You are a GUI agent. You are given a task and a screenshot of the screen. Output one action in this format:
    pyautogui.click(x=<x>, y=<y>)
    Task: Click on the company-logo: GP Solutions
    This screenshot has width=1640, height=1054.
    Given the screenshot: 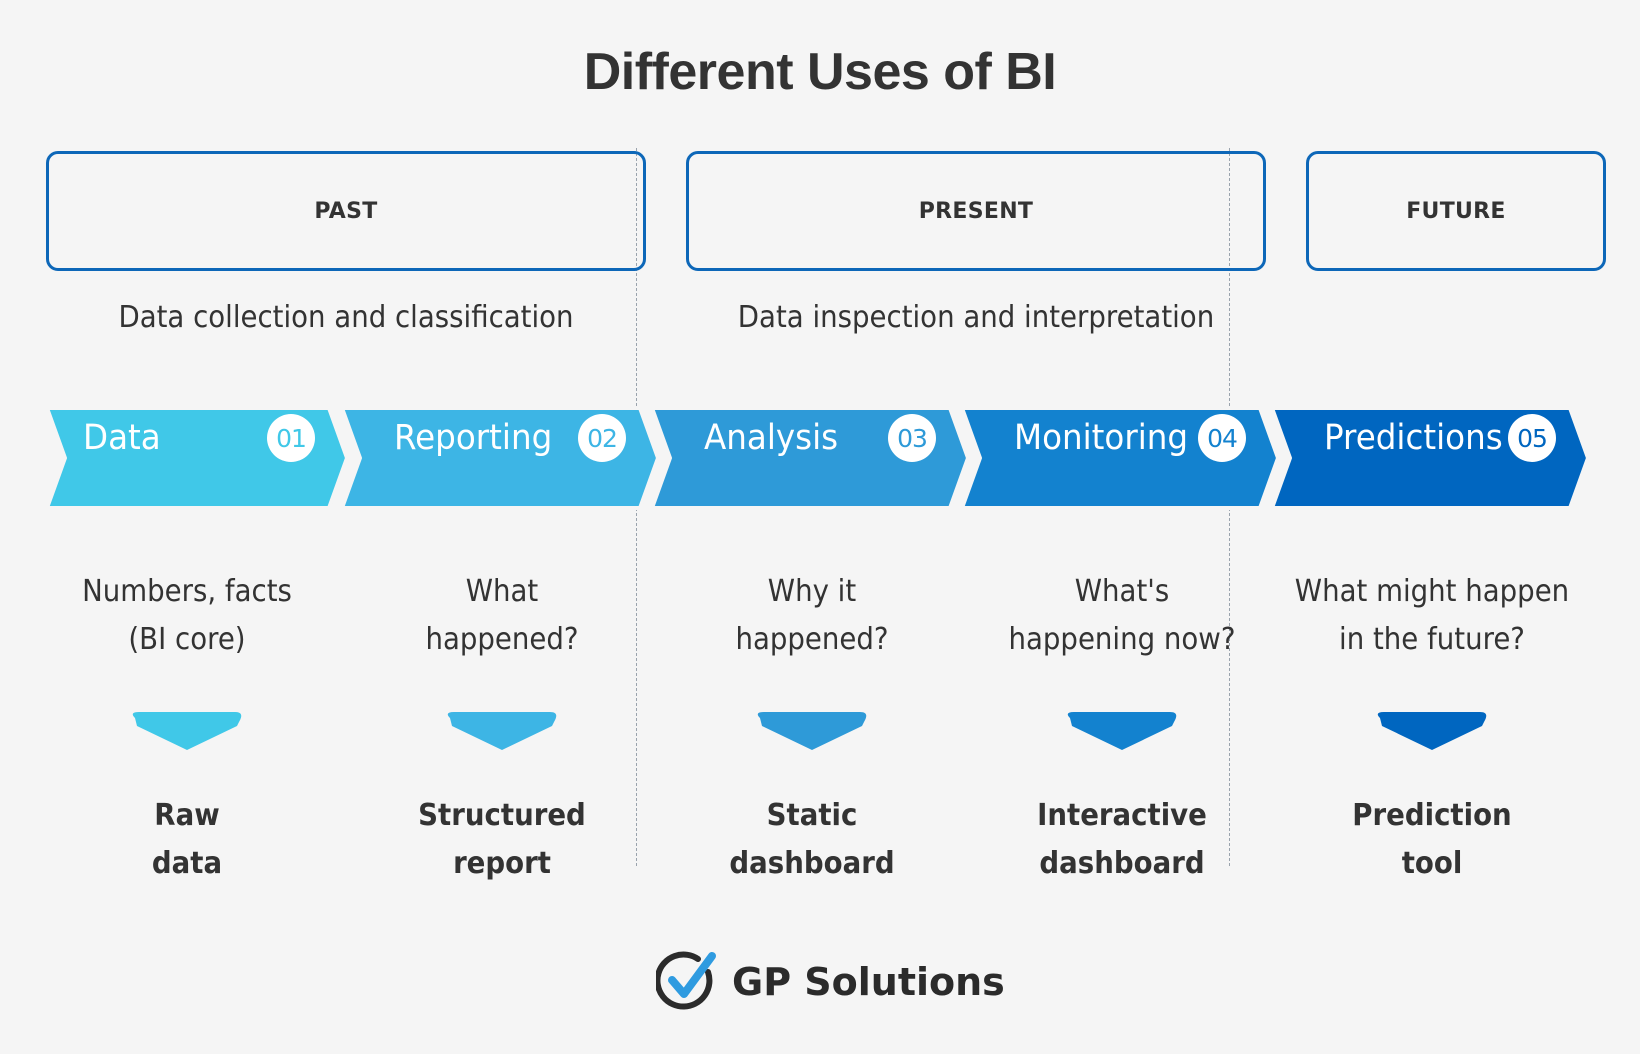 What is the action you would take?
    pyautogui.click(x=830, y=982)
    